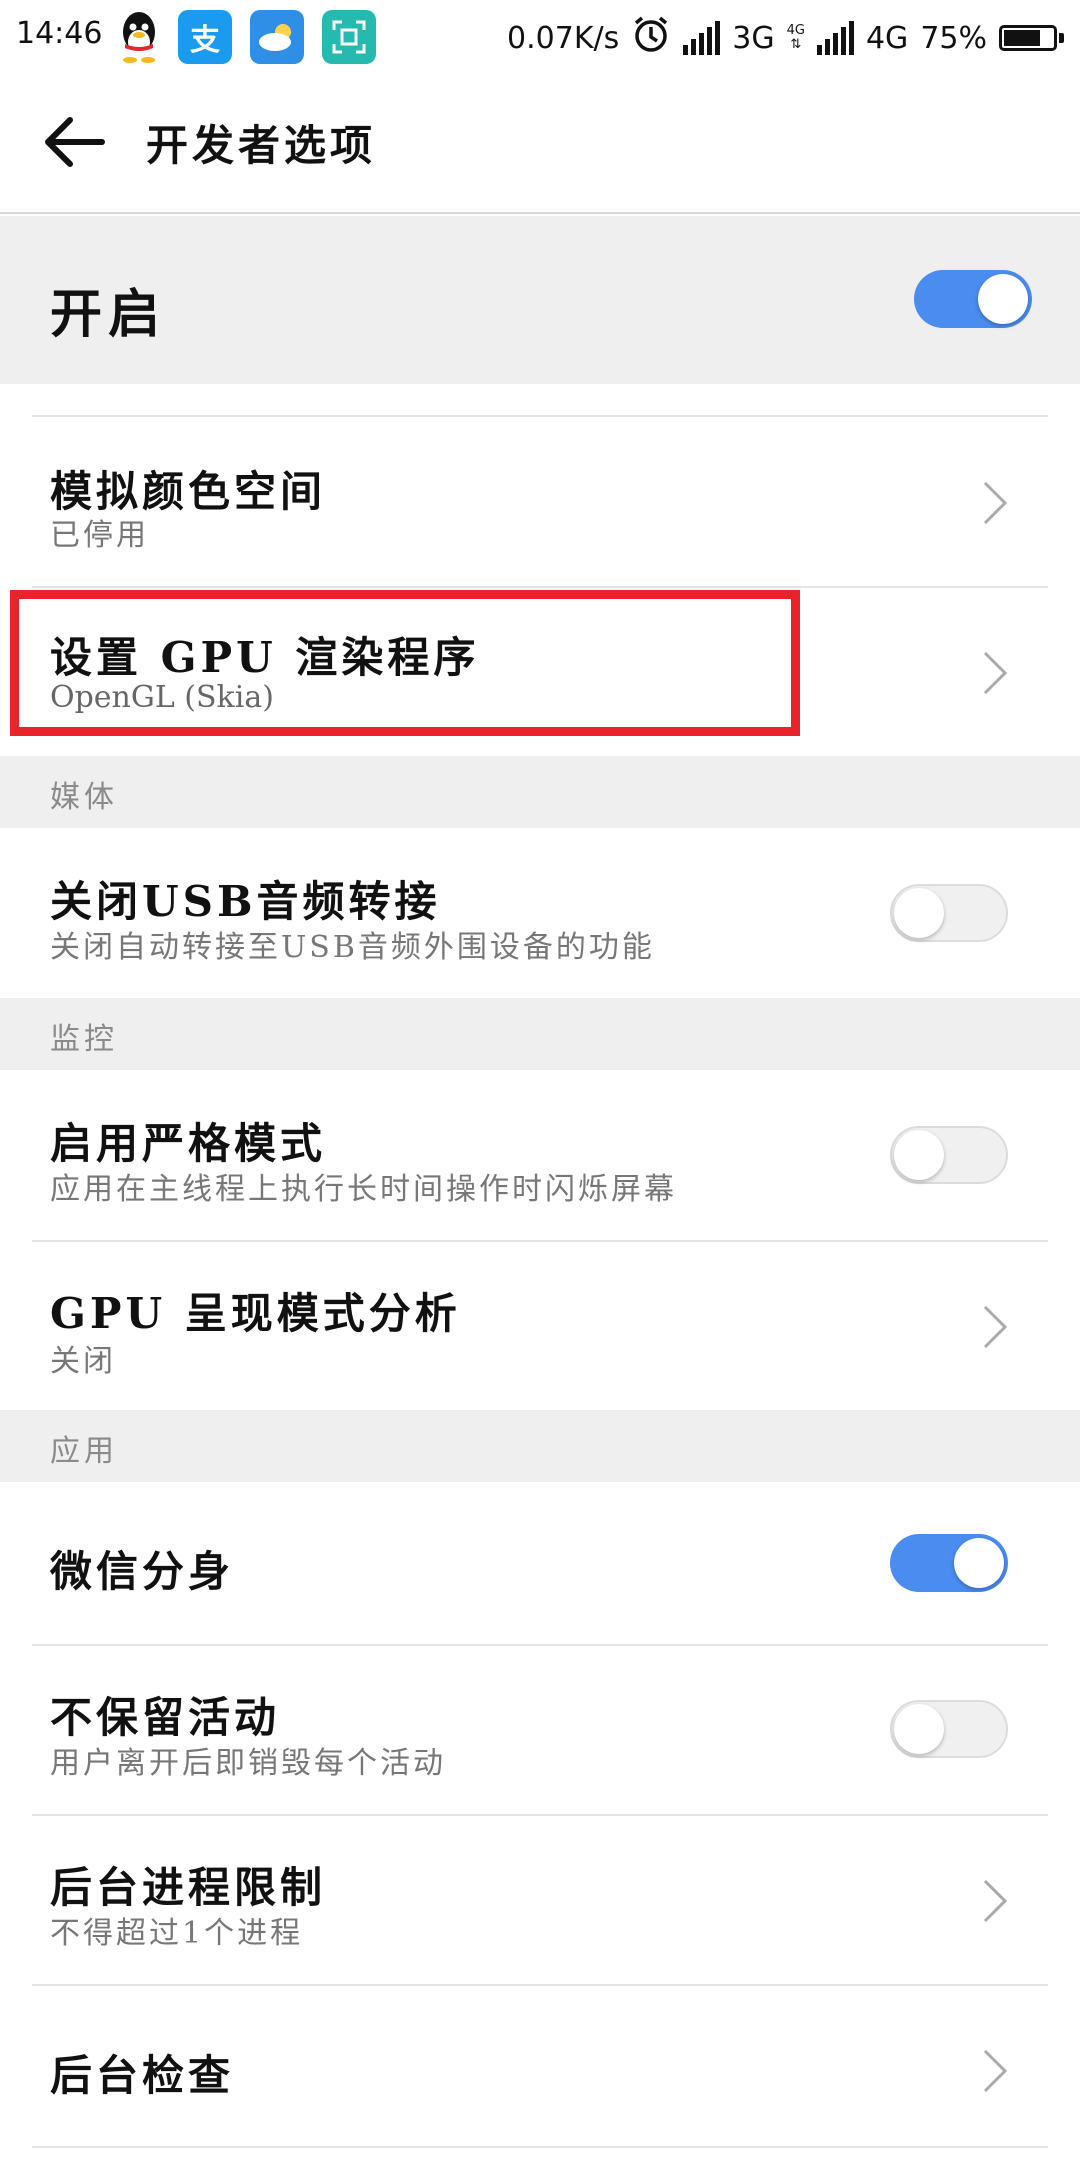 The width and height of the screenshot is (1080, 2160). I want to click on row-title: 启用严格模式, so click(188, 1143).